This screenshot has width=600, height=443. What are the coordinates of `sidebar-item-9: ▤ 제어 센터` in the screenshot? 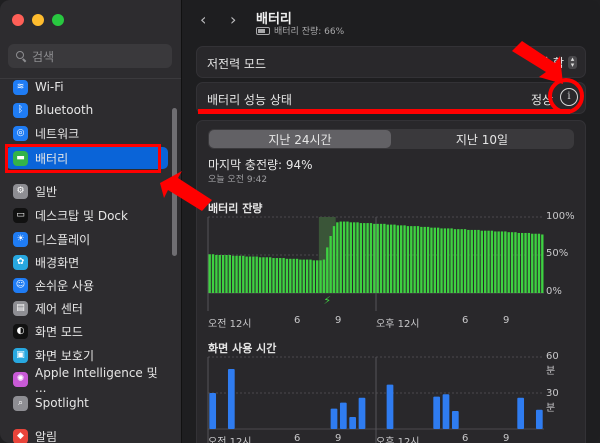 It's located at (87, 308).